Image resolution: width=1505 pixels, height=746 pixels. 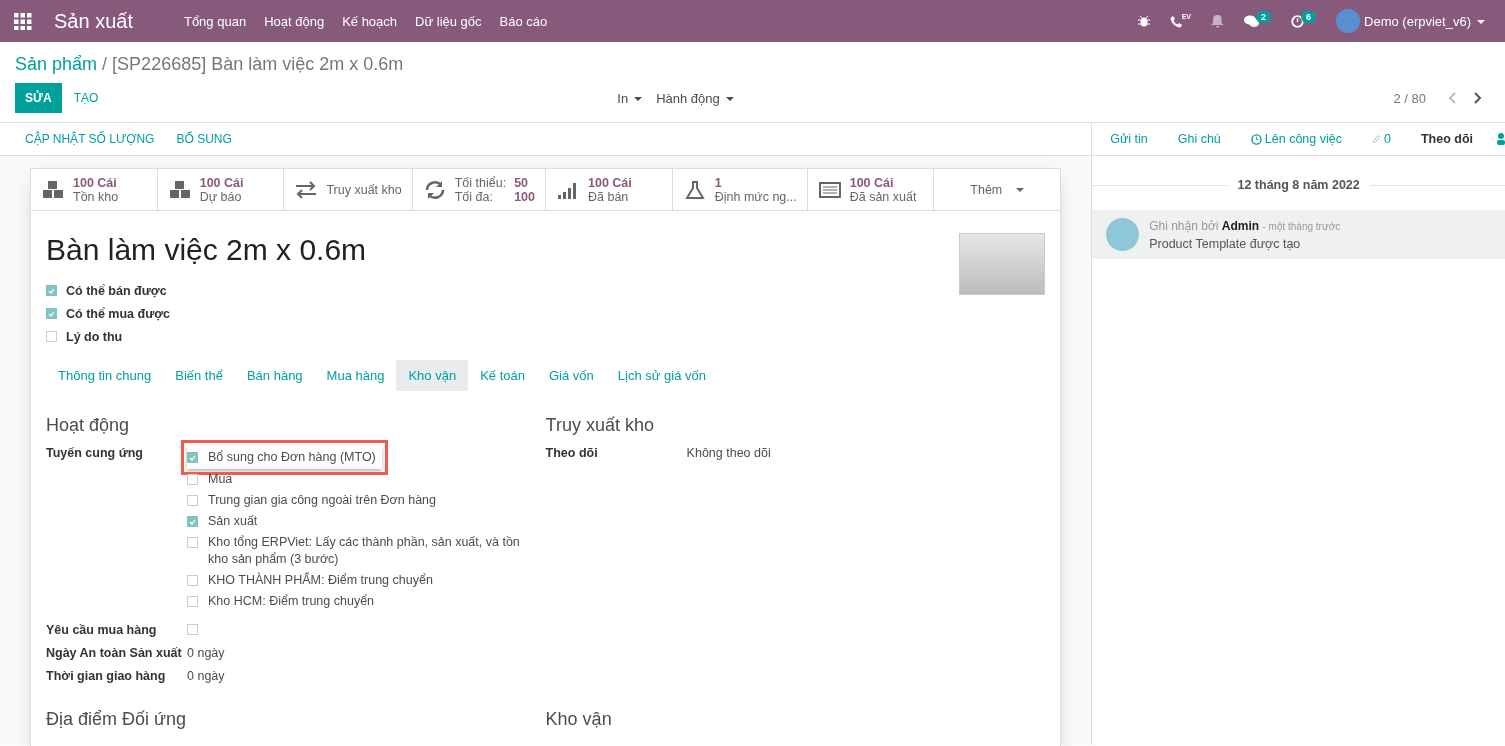 I want to click on stat-button: 100 Cái Tồn kho, so click(x=94, y=189).